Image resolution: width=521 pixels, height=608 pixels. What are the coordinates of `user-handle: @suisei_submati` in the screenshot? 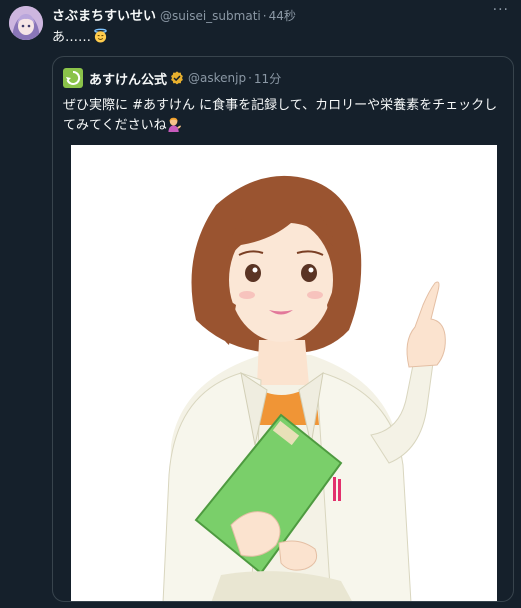 It's located at (210, 16).